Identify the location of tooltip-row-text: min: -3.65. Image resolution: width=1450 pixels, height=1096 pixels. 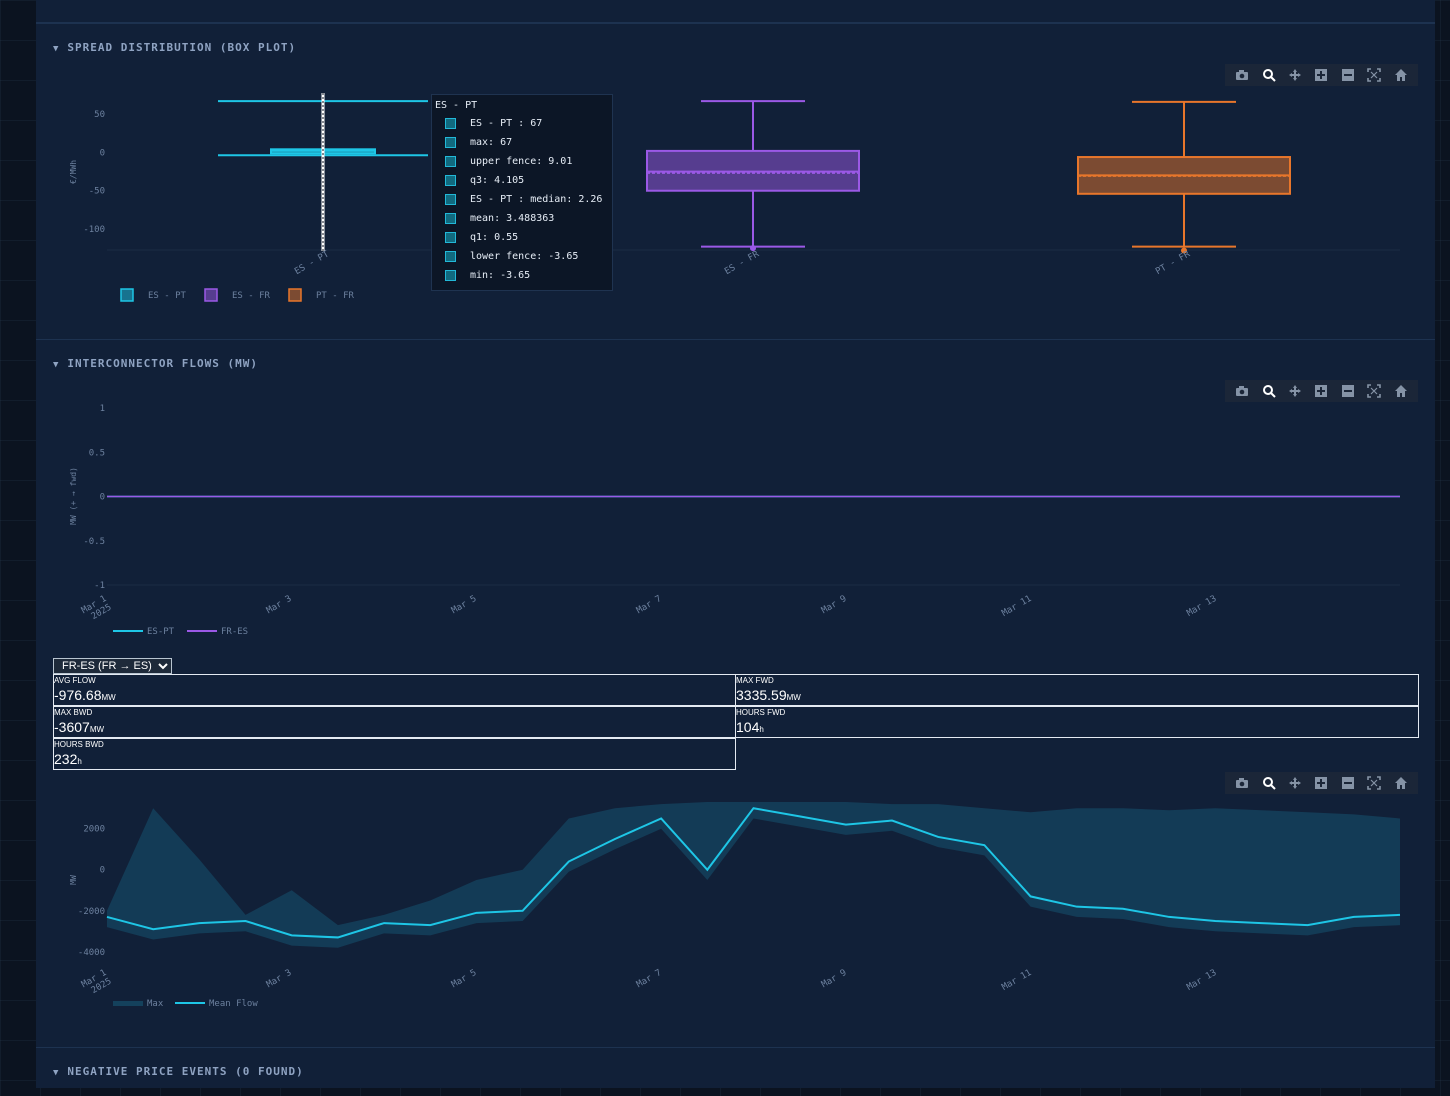
(500, 275).